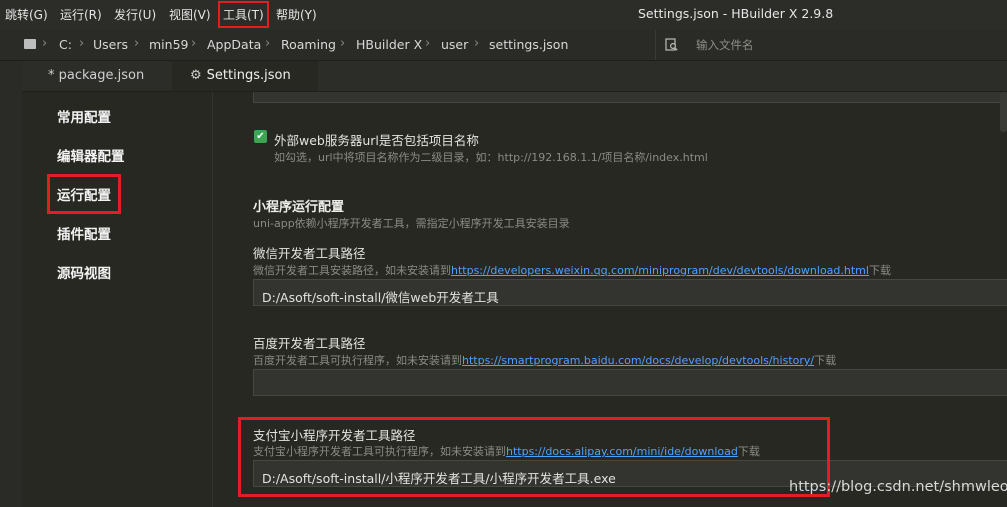  What do you see at coordinates (234, 44) in the screenshot?
I see `breadcrumb-item: AppData` at bounding box center [234, 44].